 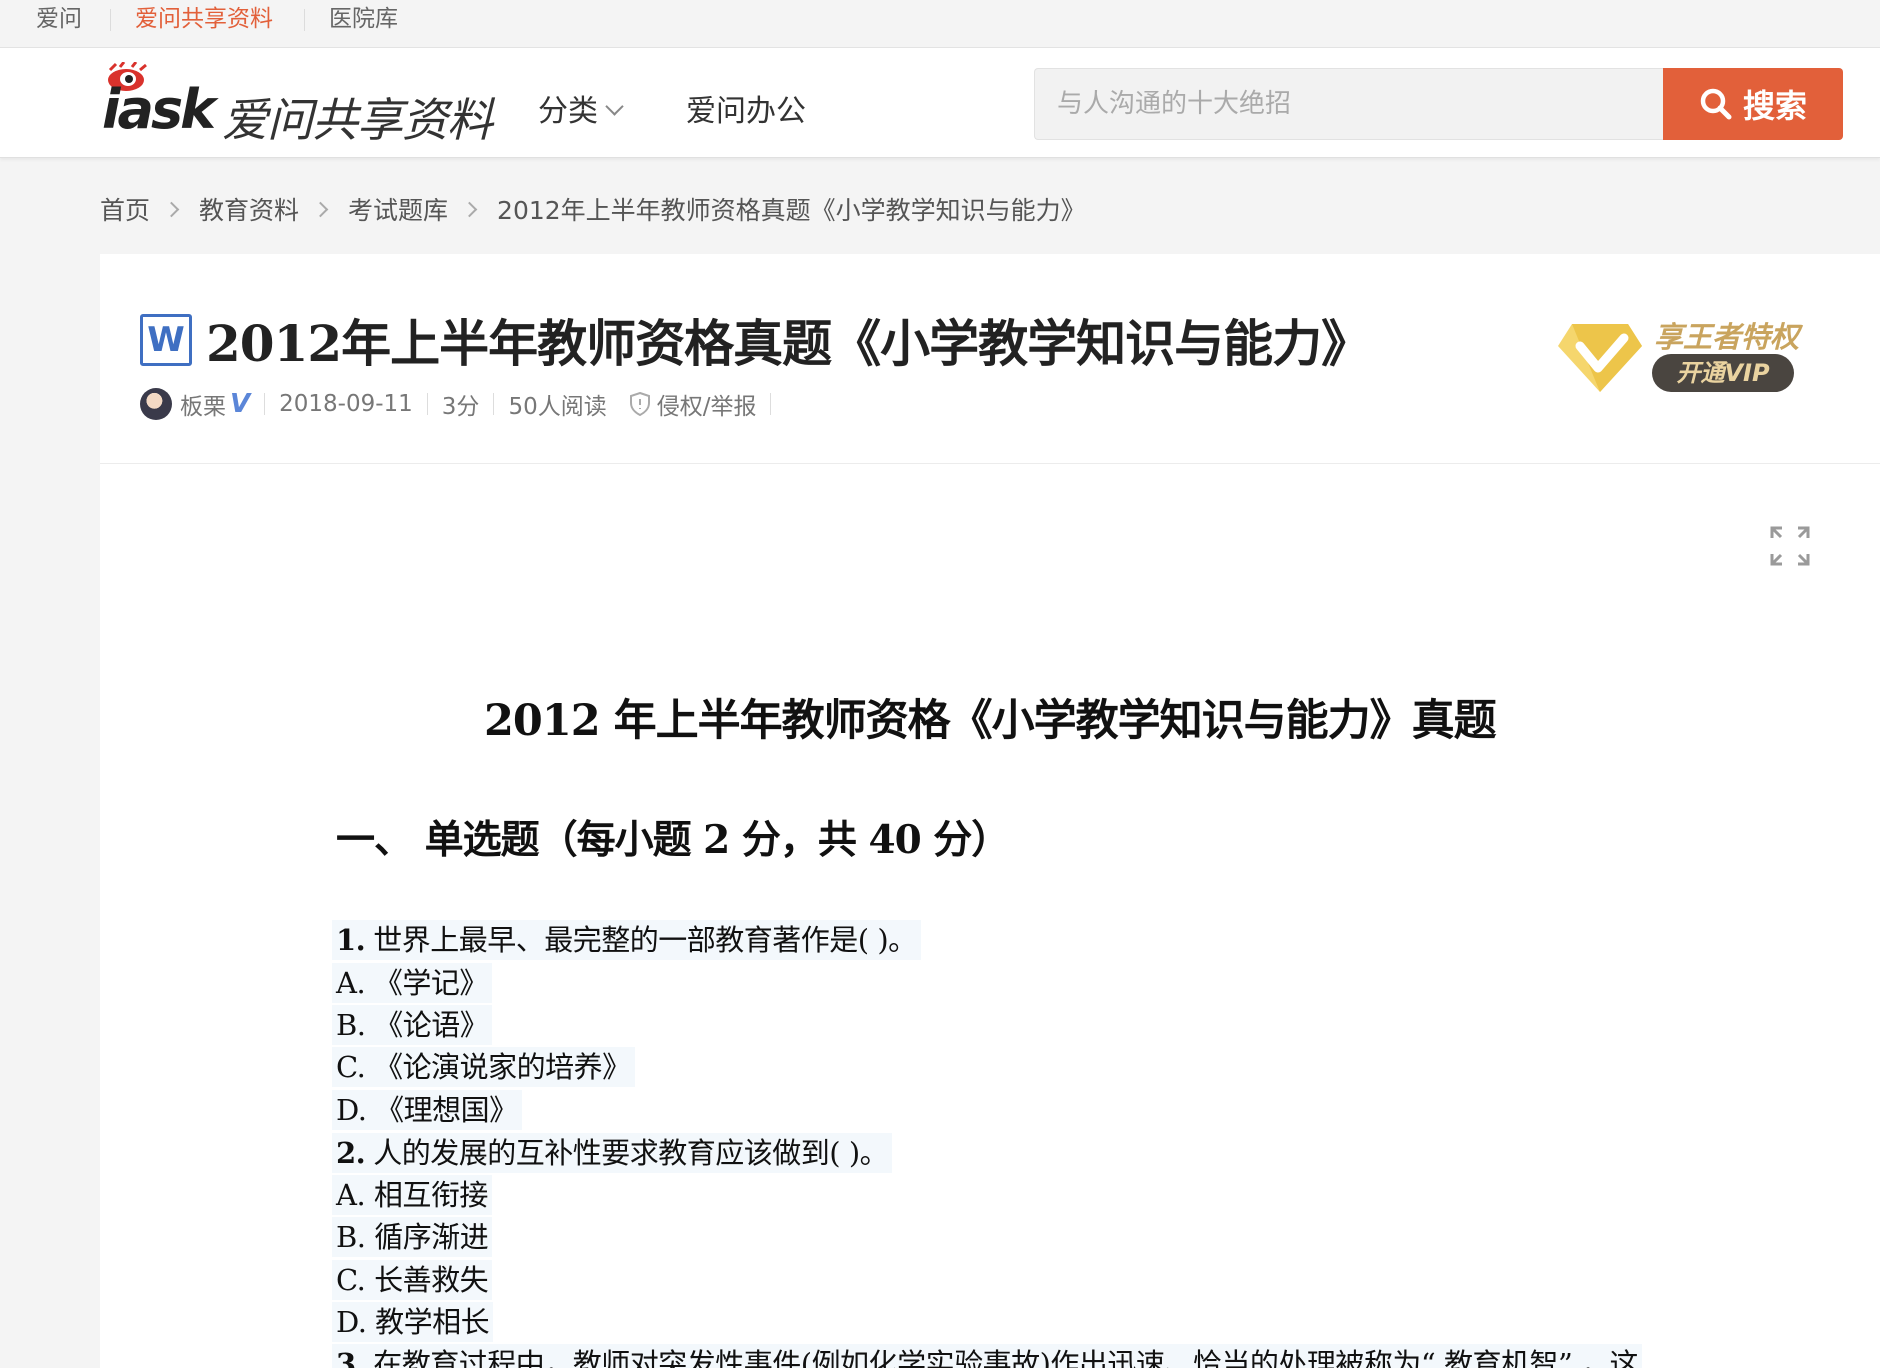 I want to click on option-line: A. 相互衔接, so click(x=412, y=1195).